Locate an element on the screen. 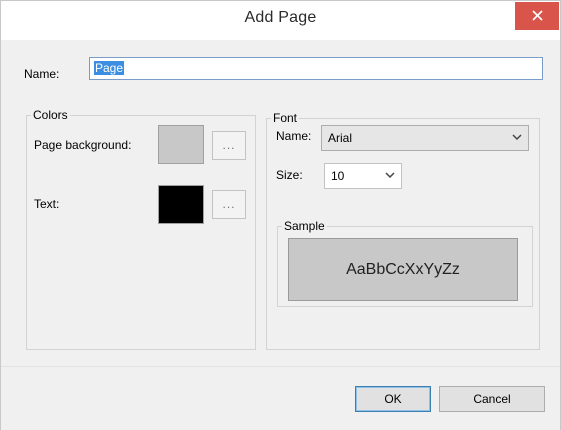 The width and height of the screenshot is (561, 430). colors-legend: Colors is located at coordinates (50, 115).